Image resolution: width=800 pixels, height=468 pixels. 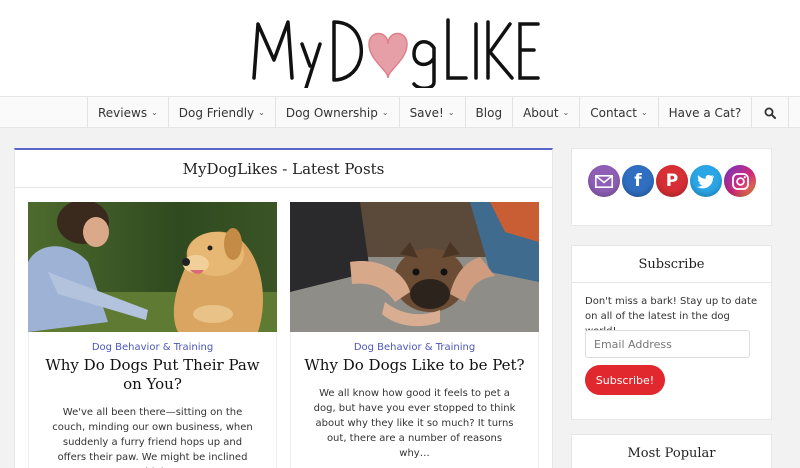 I want to click on nav-item-label: Have a Cat?, so click(x=705, y=112).